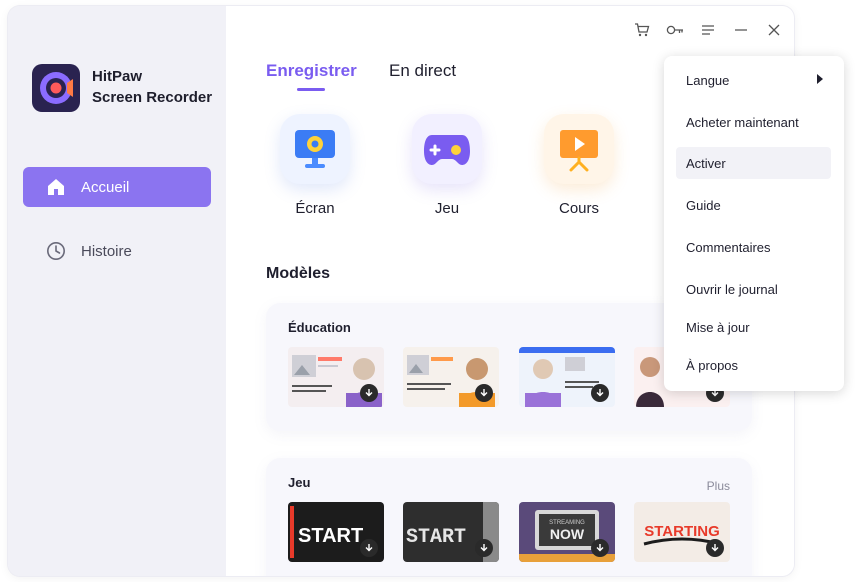 The image size is (855, 582). What do you see at coordinates (718, 327) in the screenshot?
I see `menu-item-label: Mise à jour` at bounding box center [718, 327].